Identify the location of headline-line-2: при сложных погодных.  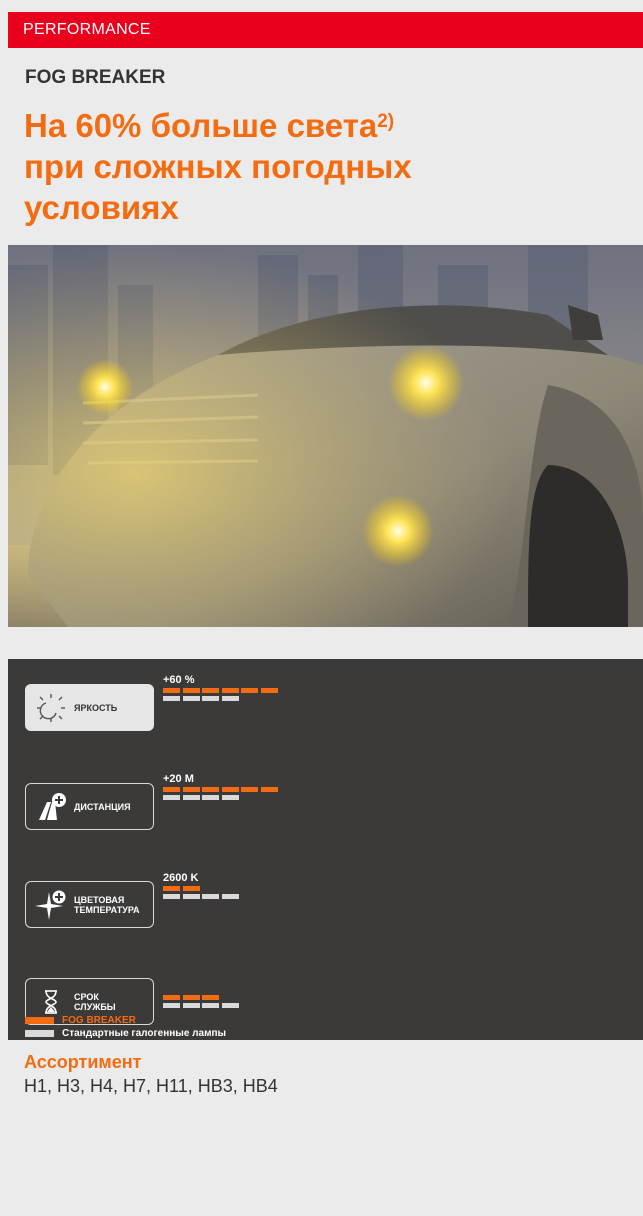
(218, 166).